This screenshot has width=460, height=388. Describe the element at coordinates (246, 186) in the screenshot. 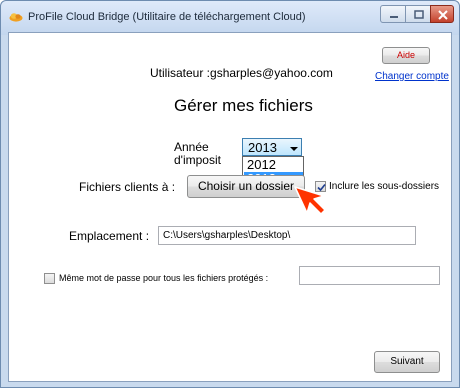

I see `choose-folder-button: Choisir un dossier` at that location.